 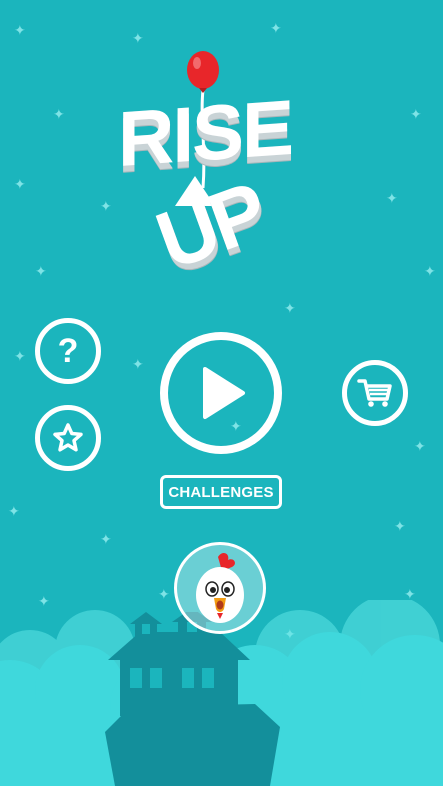 What do you see at coordinates (192, 699) in the screenshot?
I see `haunted-house-silhouette` at bounding box center [192, 699].